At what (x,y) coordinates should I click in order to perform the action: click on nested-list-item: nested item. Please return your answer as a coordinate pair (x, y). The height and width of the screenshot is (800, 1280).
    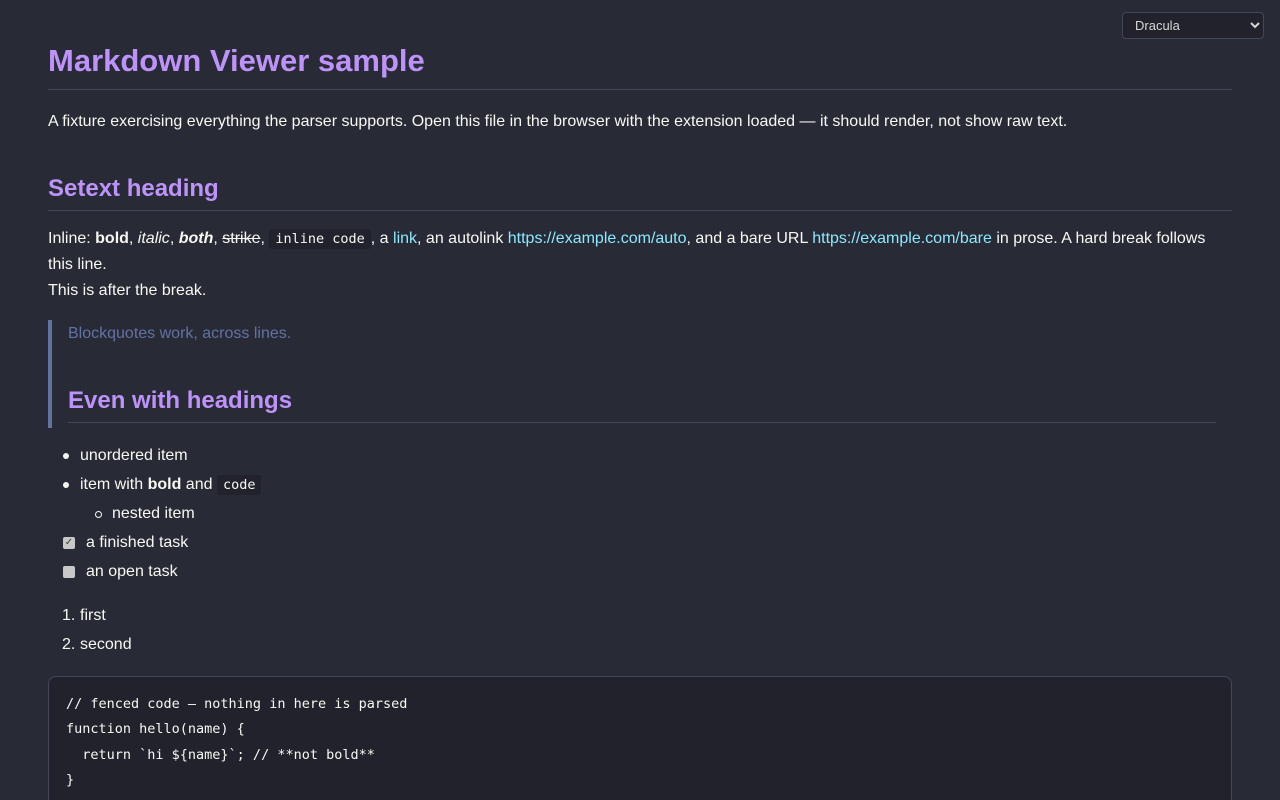
    Looking at the image, I should click on (348, 518).